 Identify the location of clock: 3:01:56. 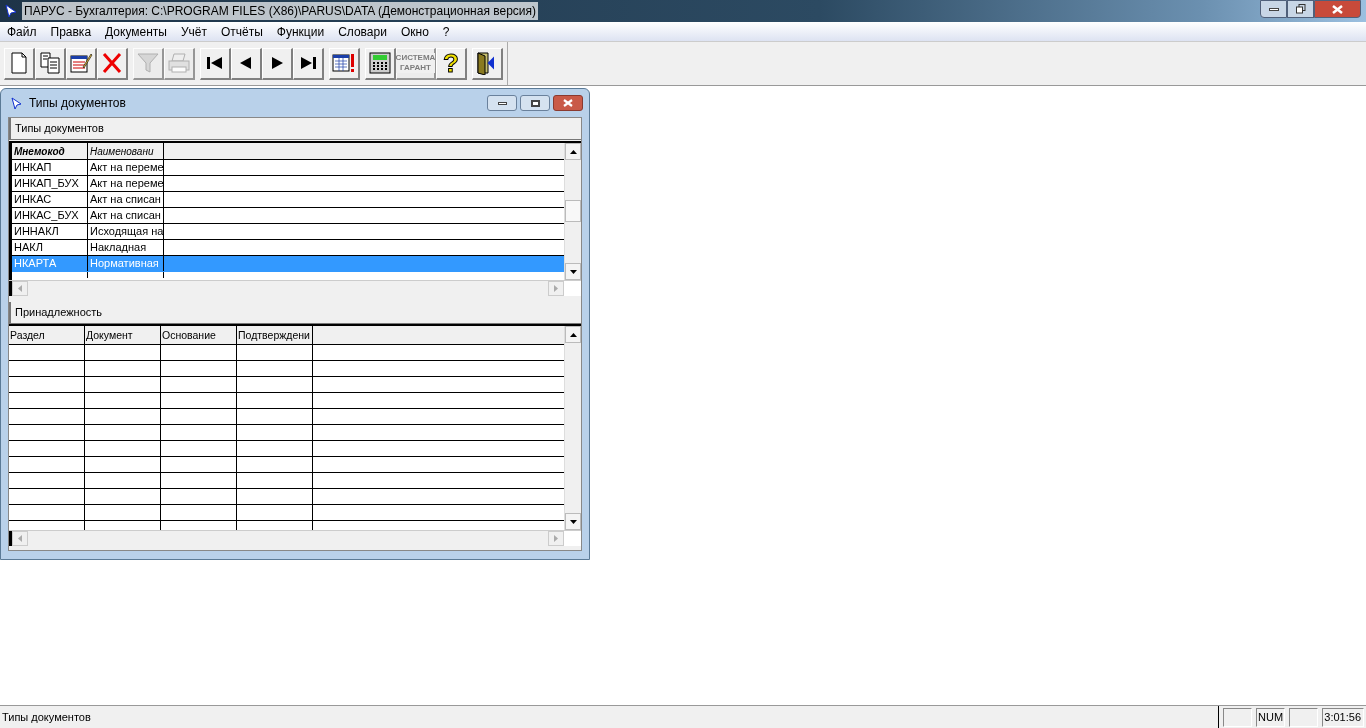
(1343, 717).